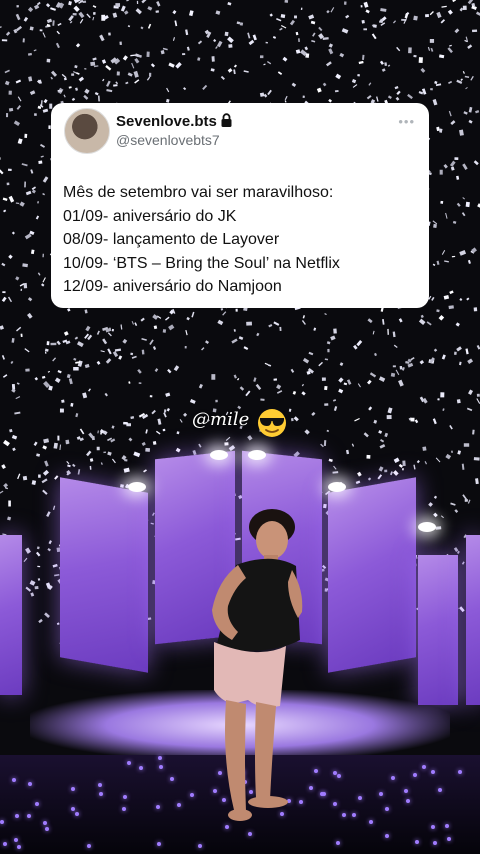 The width and height of the screenshot is (480, 854). What do you see at coordinates (198, 192) in the screenshot?
I see `tweet-line: Mês de setembro vai ser maravilhoso:` at bounding box center [198, 192].